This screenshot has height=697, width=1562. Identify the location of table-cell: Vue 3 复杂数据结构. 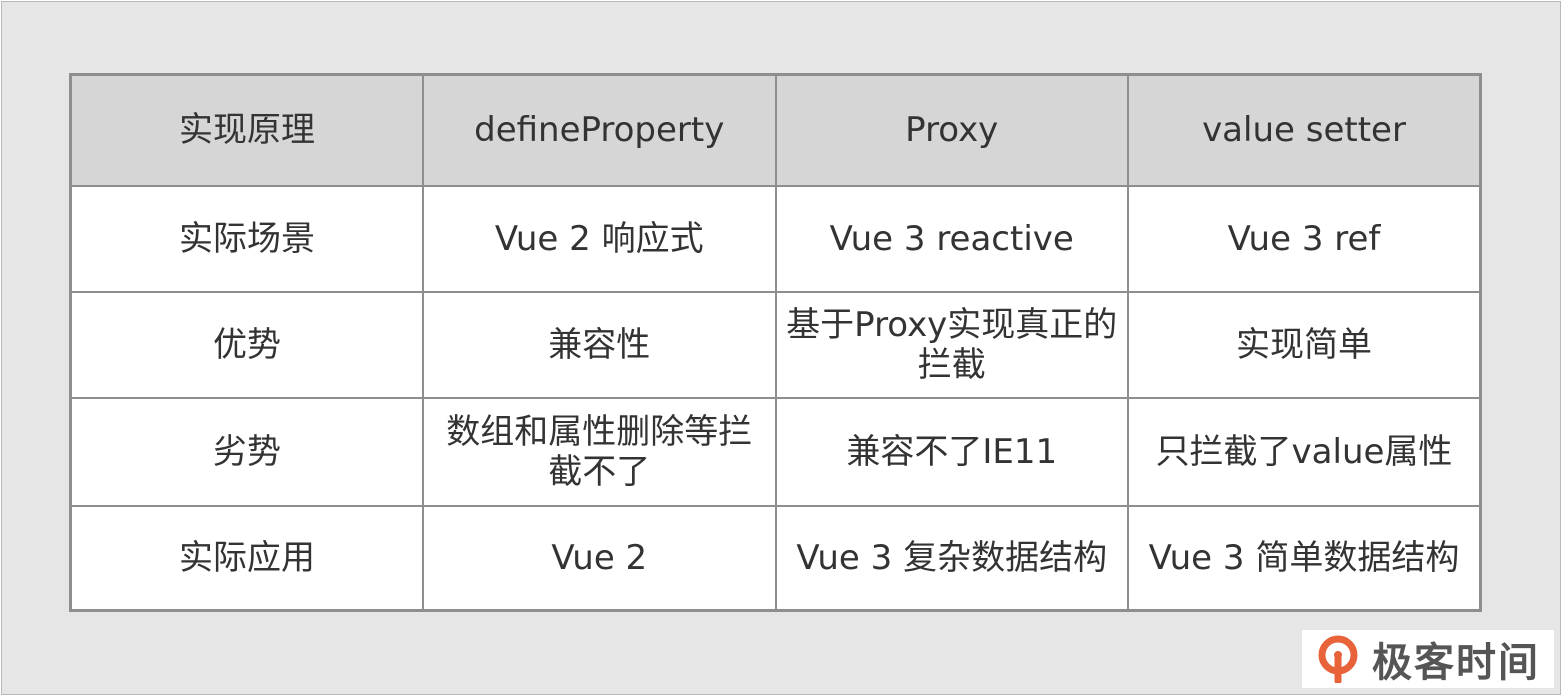
(951, 558).